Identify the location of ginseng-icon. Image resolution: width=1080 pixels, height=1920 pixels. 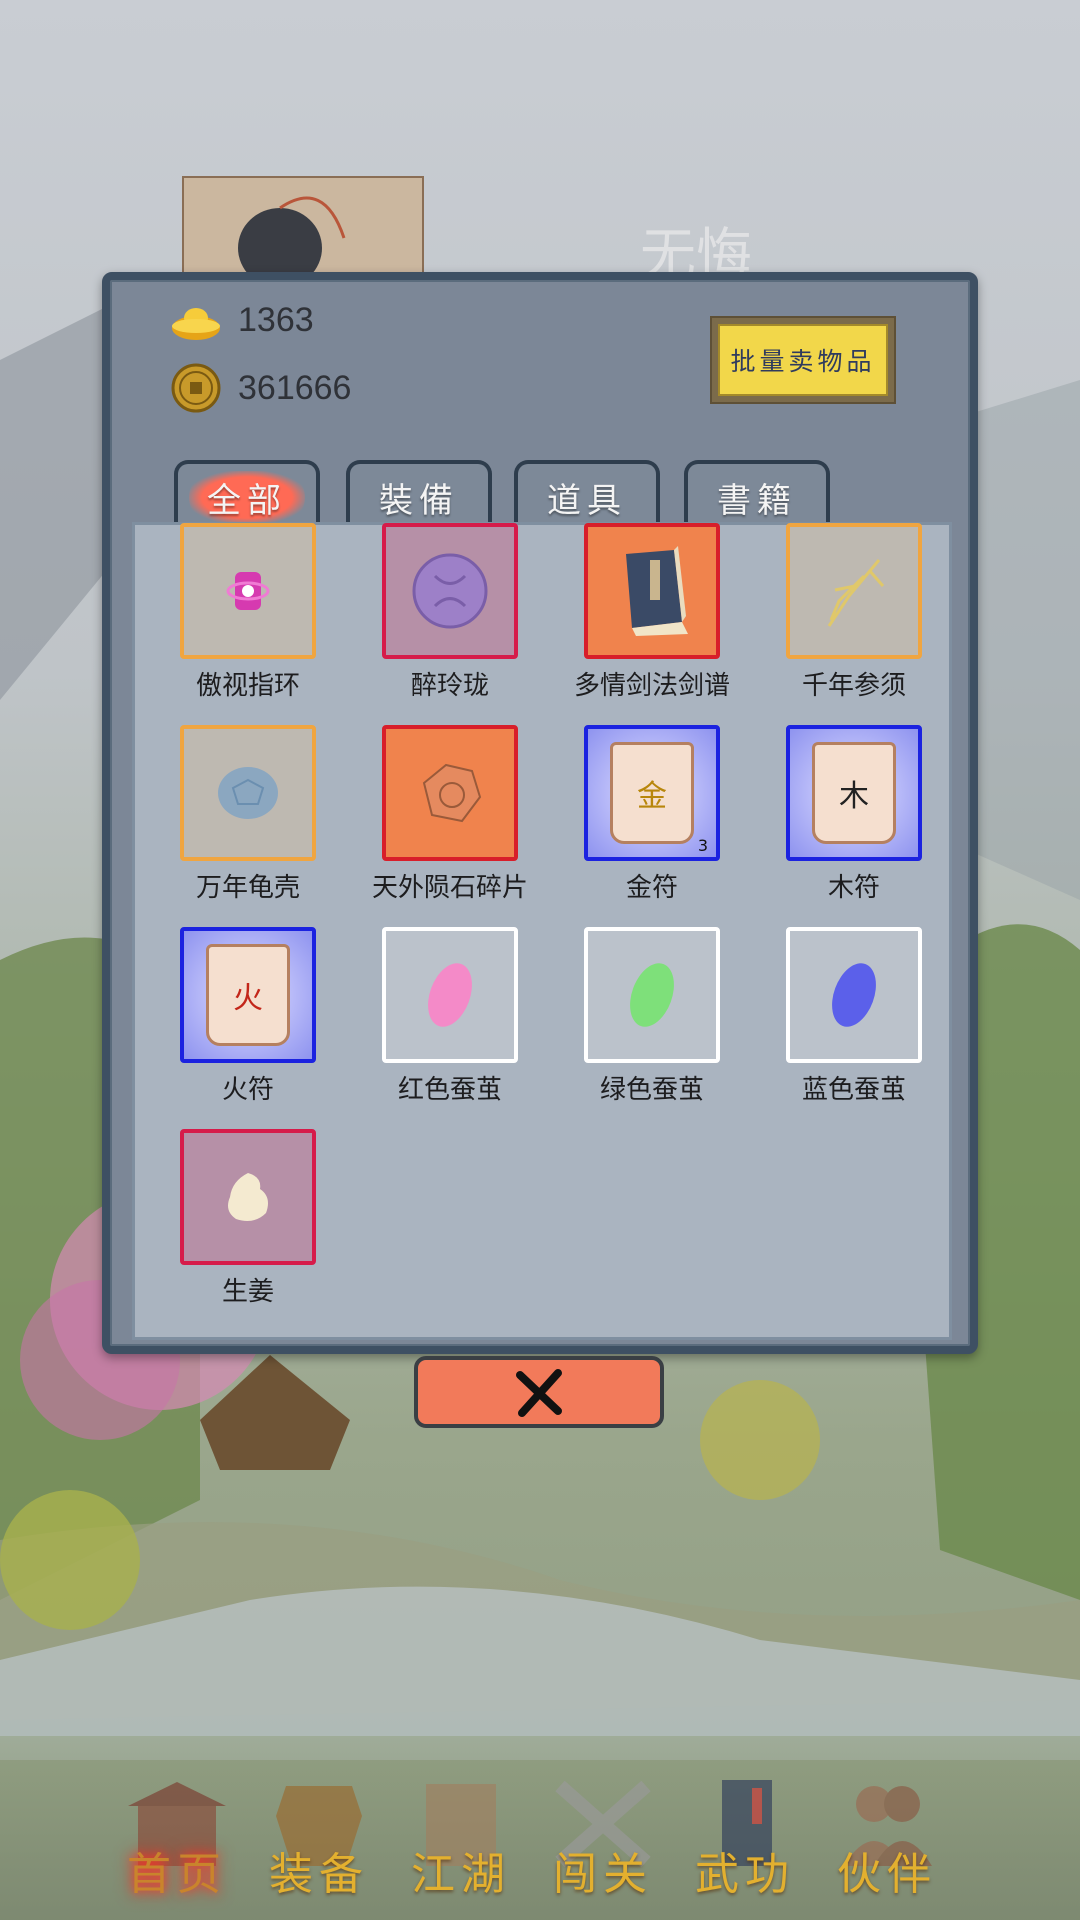
(856, 593).